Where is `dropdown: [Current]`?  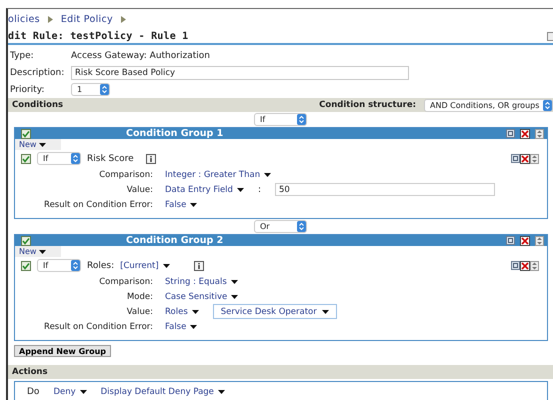 dropdown: [Current] is located at coordinates (145, 265).